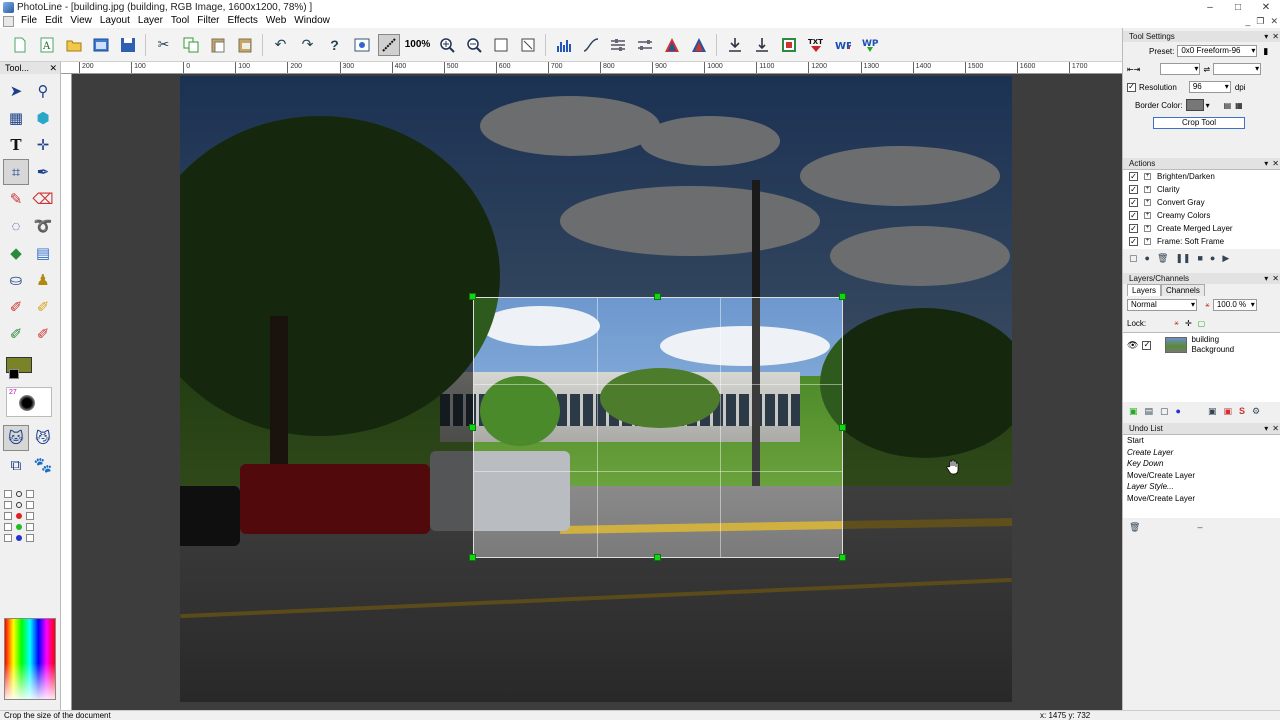 Image resolution: width=1280 pixels, height=720 pixels. I want to click on crop-handle-top-right, so click(842, 296).